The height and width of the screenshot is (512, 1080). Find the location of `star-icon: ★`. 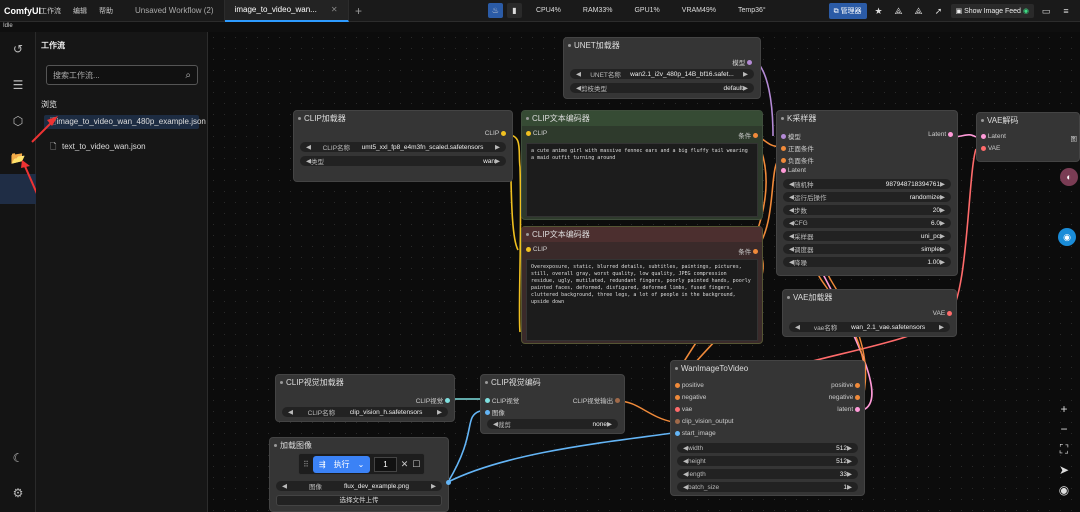

star-icon: ★ is located at coordinates (879, 11).